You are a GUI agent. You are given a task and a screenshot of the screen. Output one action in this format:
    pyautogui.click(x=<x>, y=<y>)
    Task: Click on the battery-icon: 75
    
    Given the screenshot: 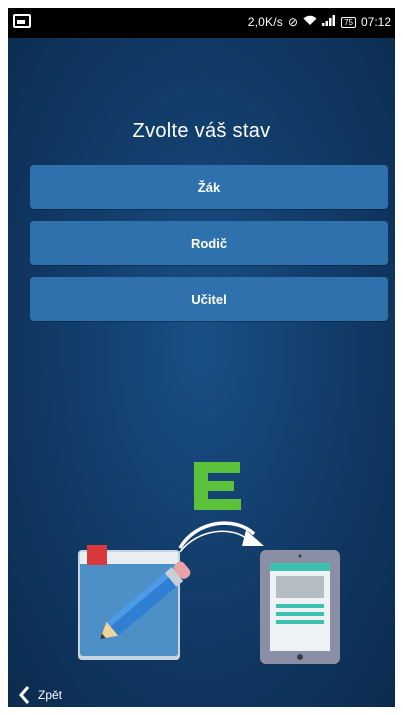 What is the action you would take?
    pyautogui.click(x=348, y=22)
    